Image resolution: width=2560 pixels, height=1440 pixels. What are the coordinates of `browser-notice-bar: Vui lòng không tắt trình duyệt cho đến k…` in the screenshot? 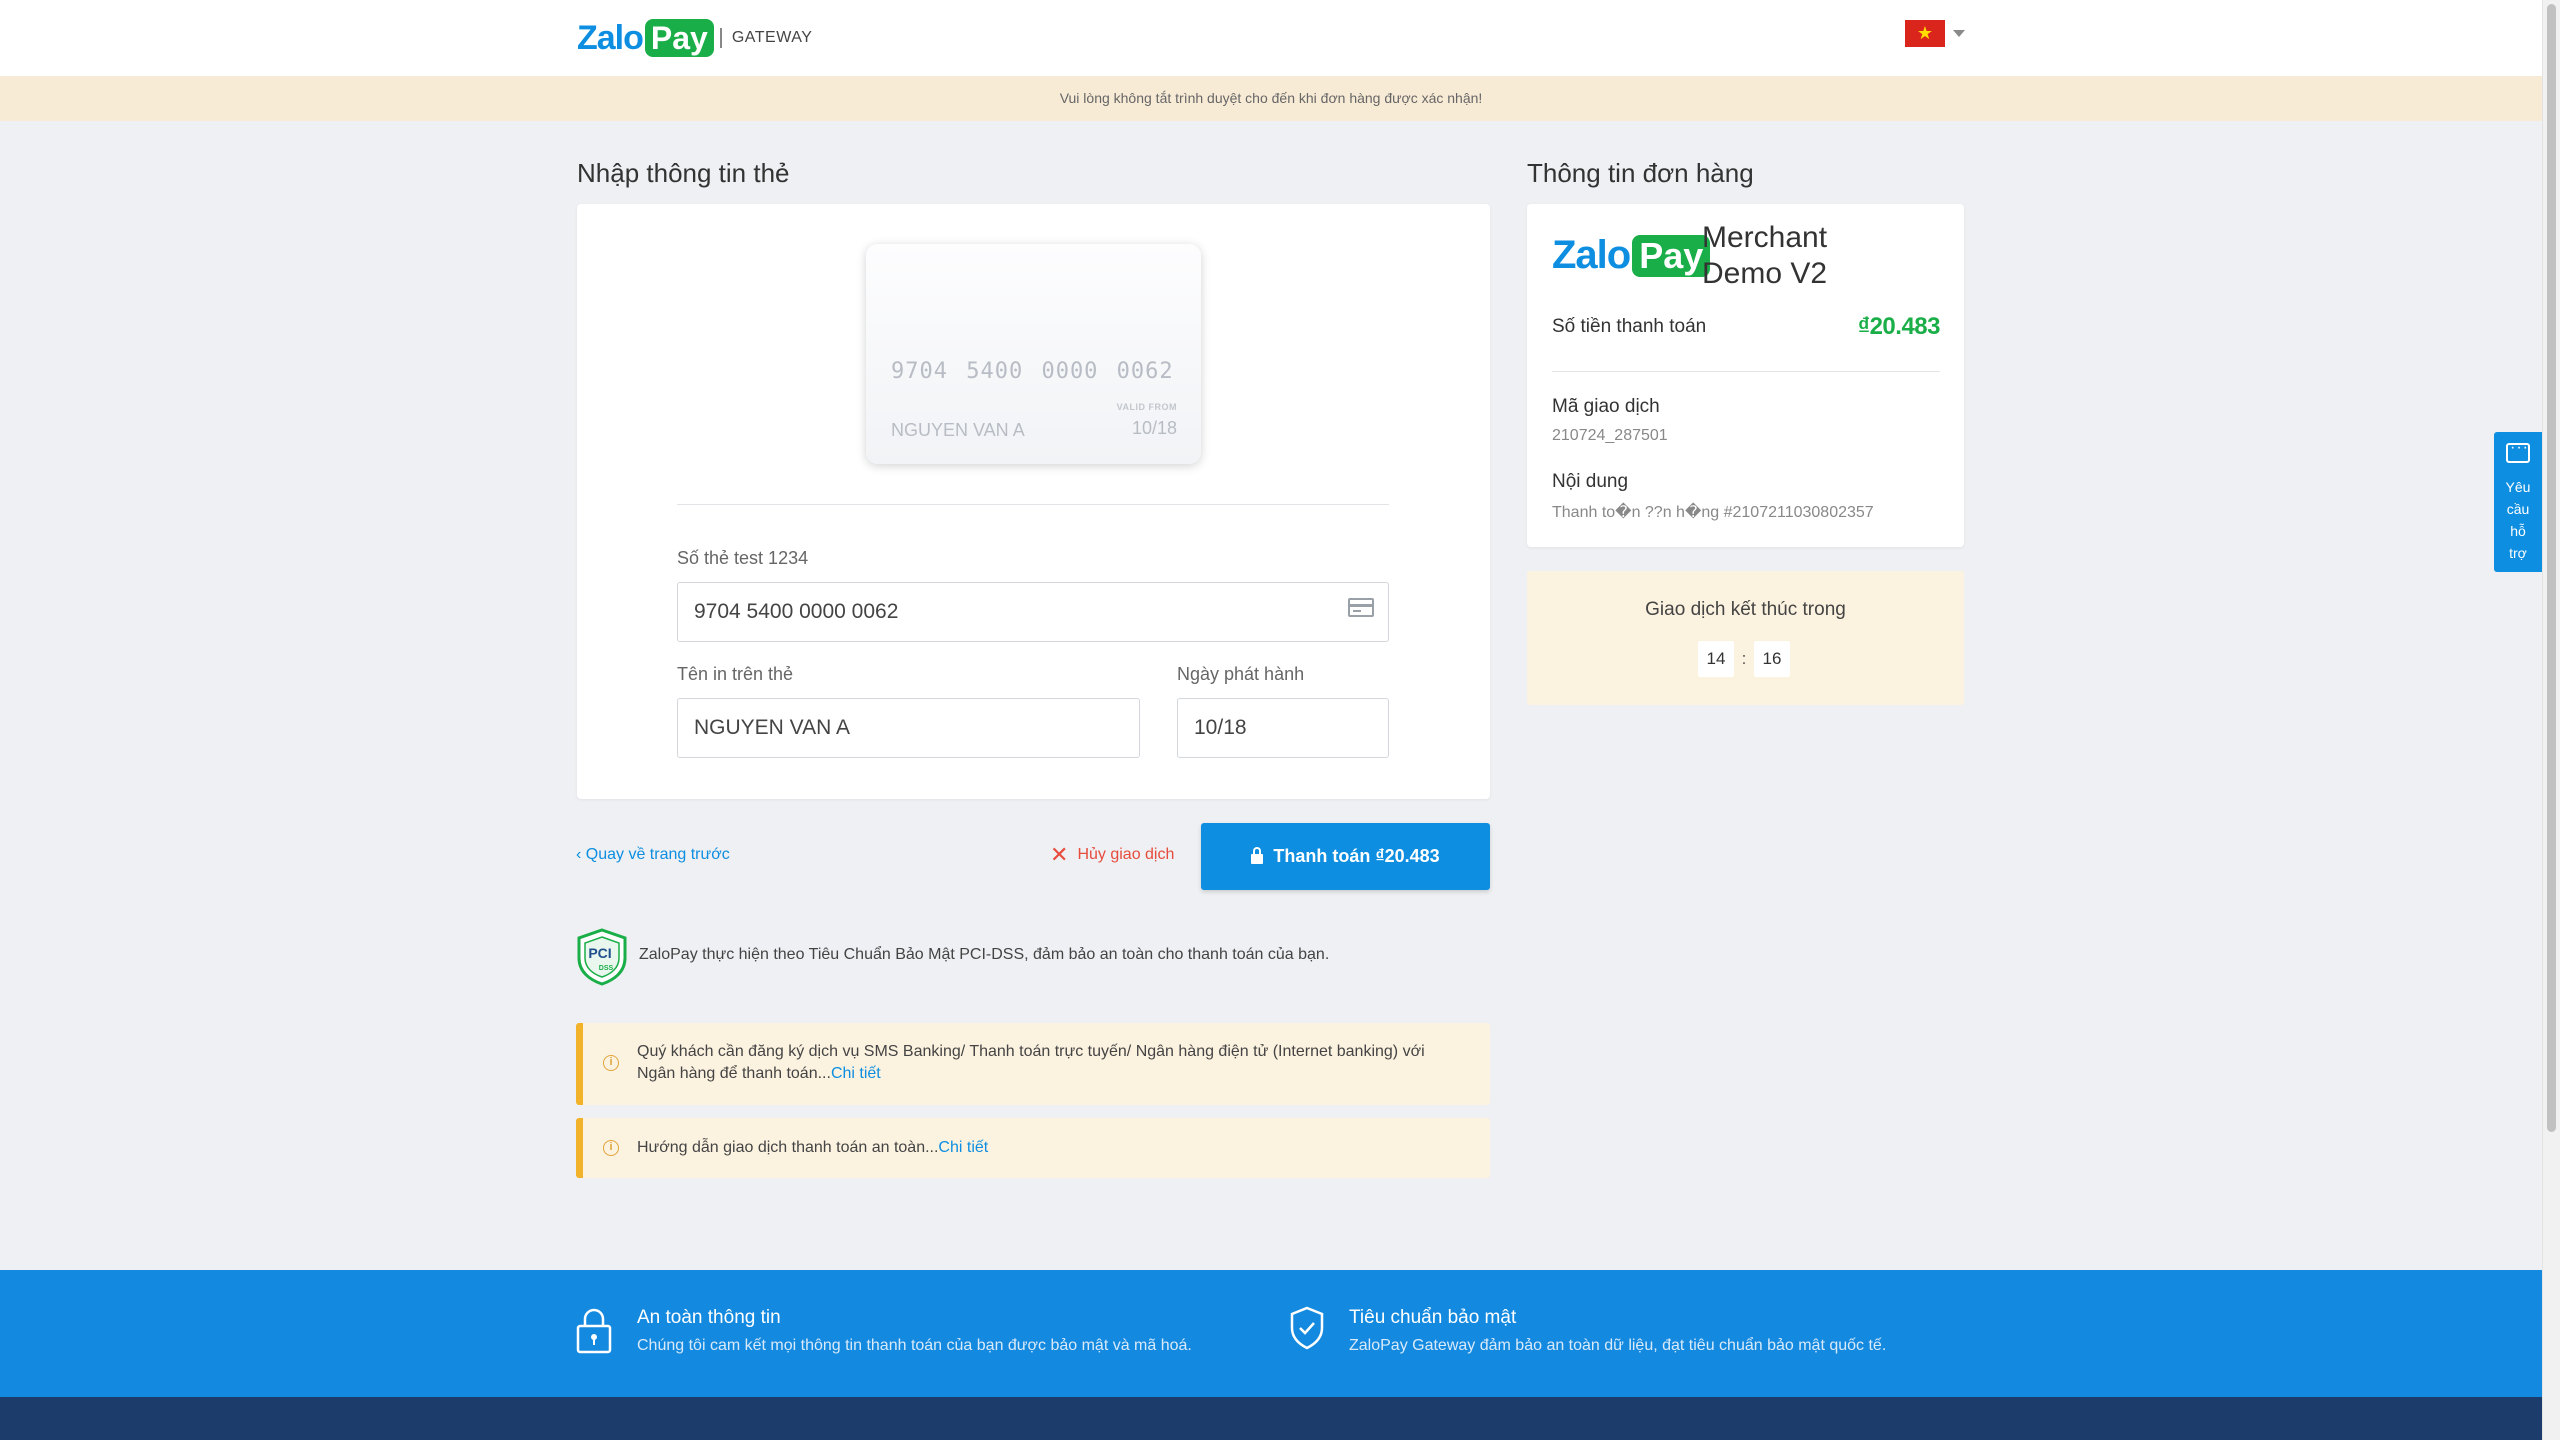 It's located at (1271, 98).